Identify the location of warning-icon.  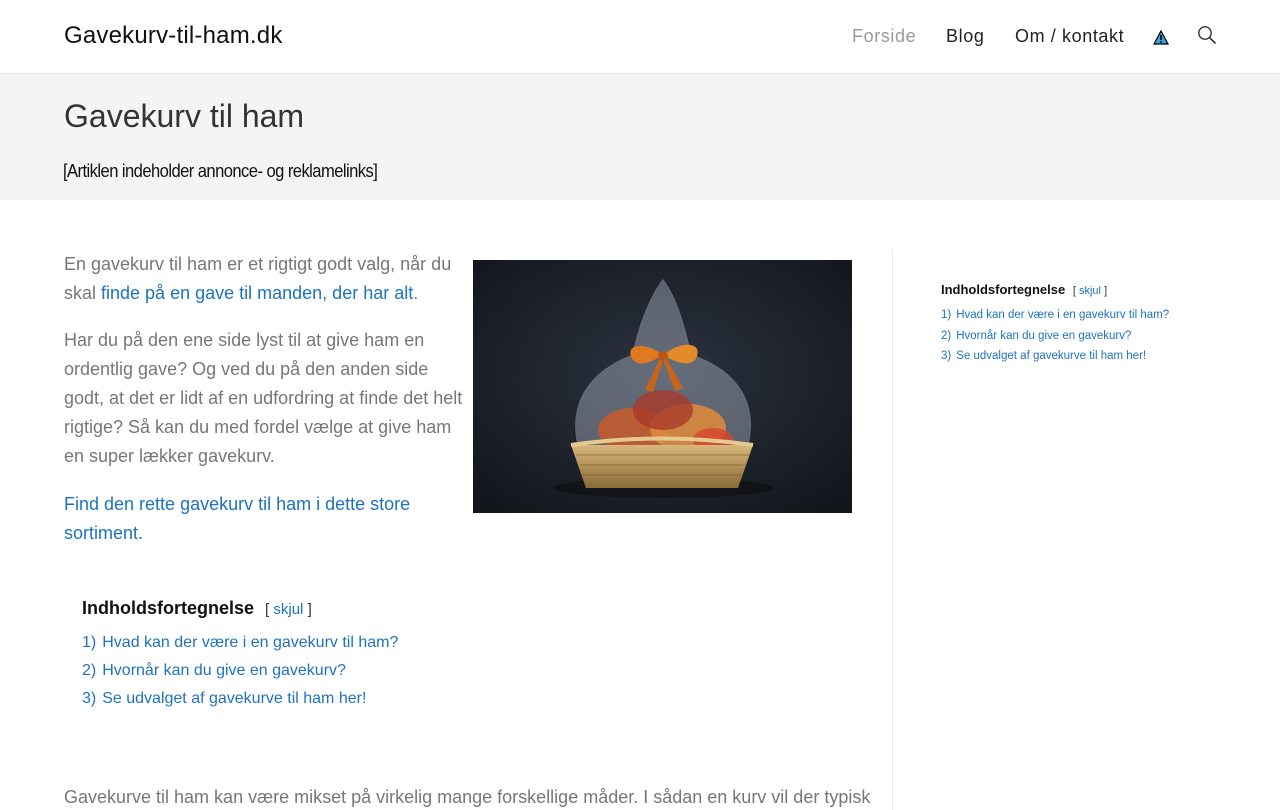
(1161, 37).